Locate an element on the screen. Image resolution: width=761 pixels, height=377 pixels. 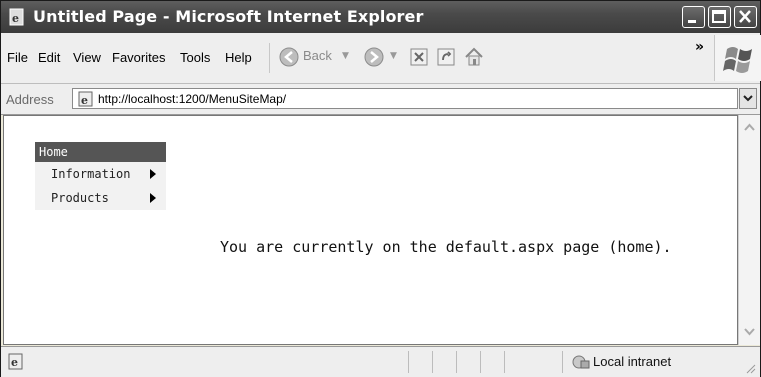
resize-grip-icon is located at coordinates (751, 369).